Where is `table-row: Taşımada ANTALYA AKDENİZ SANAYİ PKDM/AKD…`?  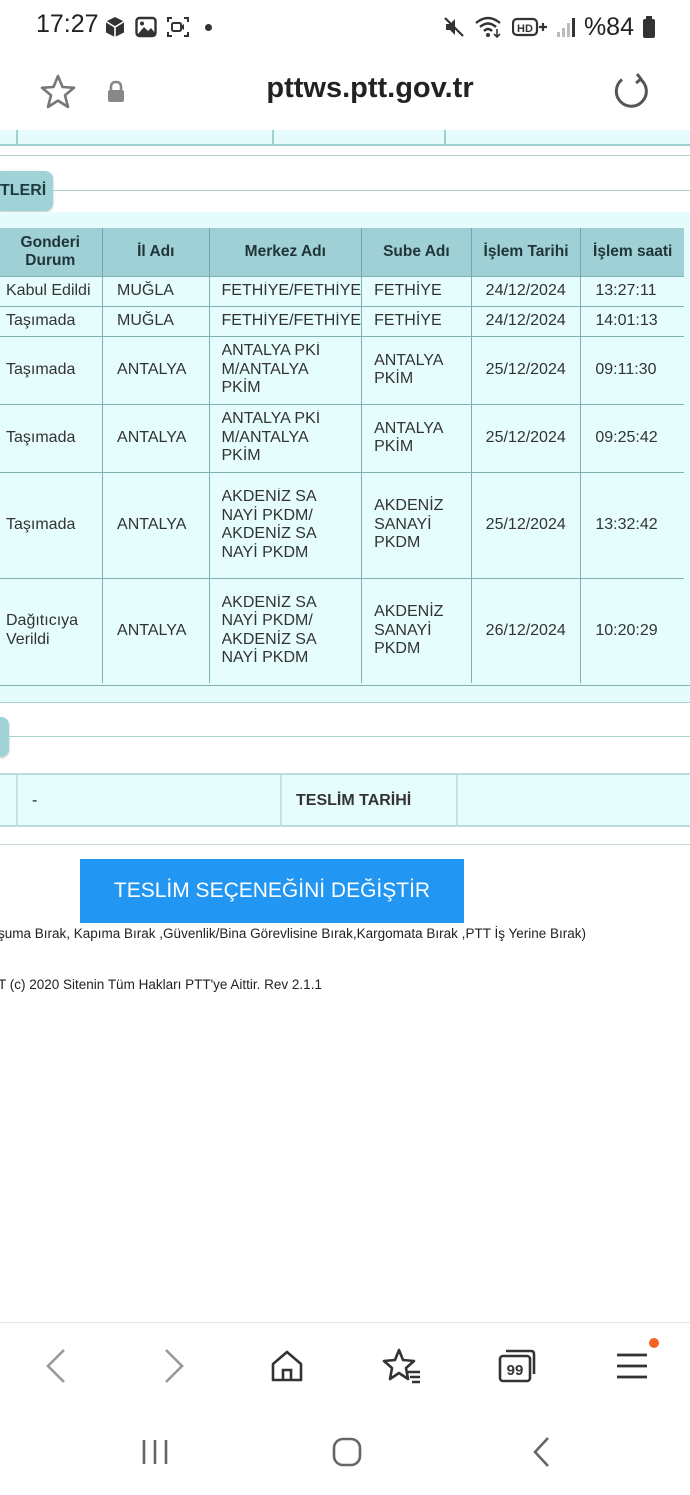 table-row: Taşımada ANTALYA AKDENİZ SANAYİ PKDM/AKD… is located at coordinates (342, 524).